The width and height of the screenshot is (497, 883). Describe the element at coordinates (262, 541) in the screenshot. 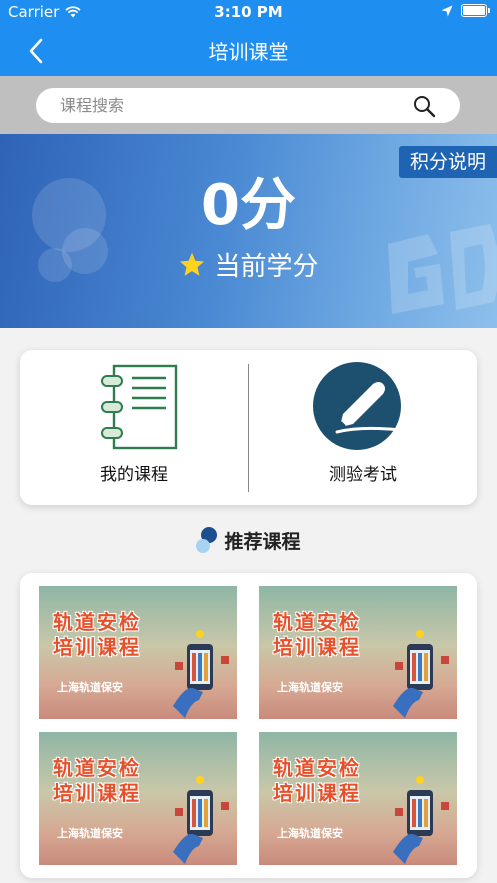

I see `recommended-title: 推荐课程` at that location.